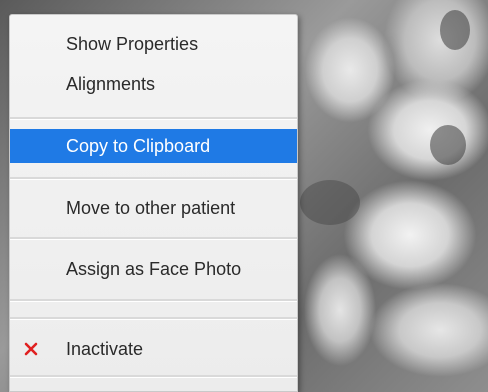 The height and width of the screenshot is (392, 488). What do you see at coordinates (111, 83) in the screenshot?
I see `menu-item-label: Alignments` at bounding box center [111, 83].